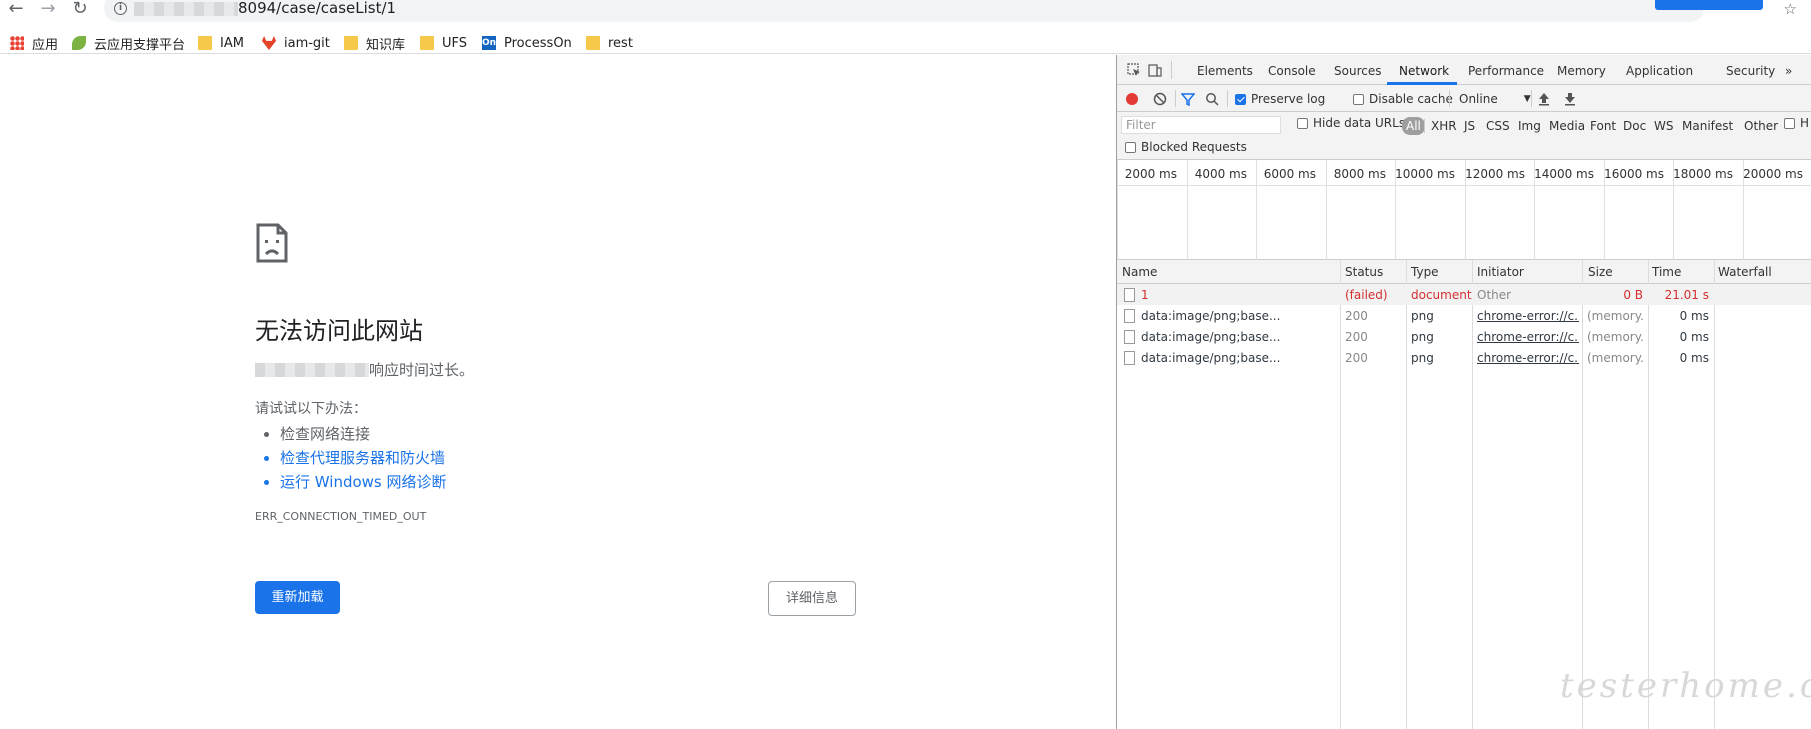  Describe the element at coordinates (1745, 272) in the screenshot. I see `column-waterfall: Waterfall` at that location.